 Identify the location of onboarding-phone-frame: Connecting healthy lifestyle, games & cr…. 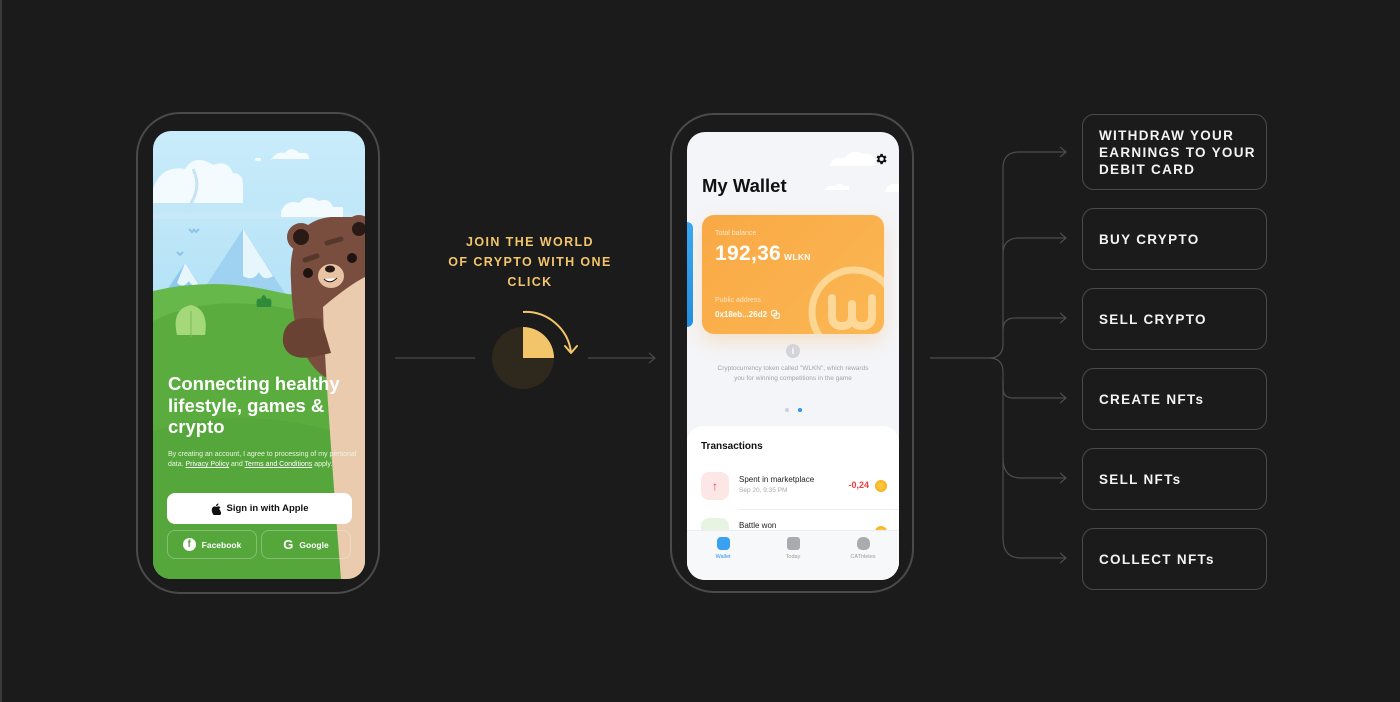
(258, 353).